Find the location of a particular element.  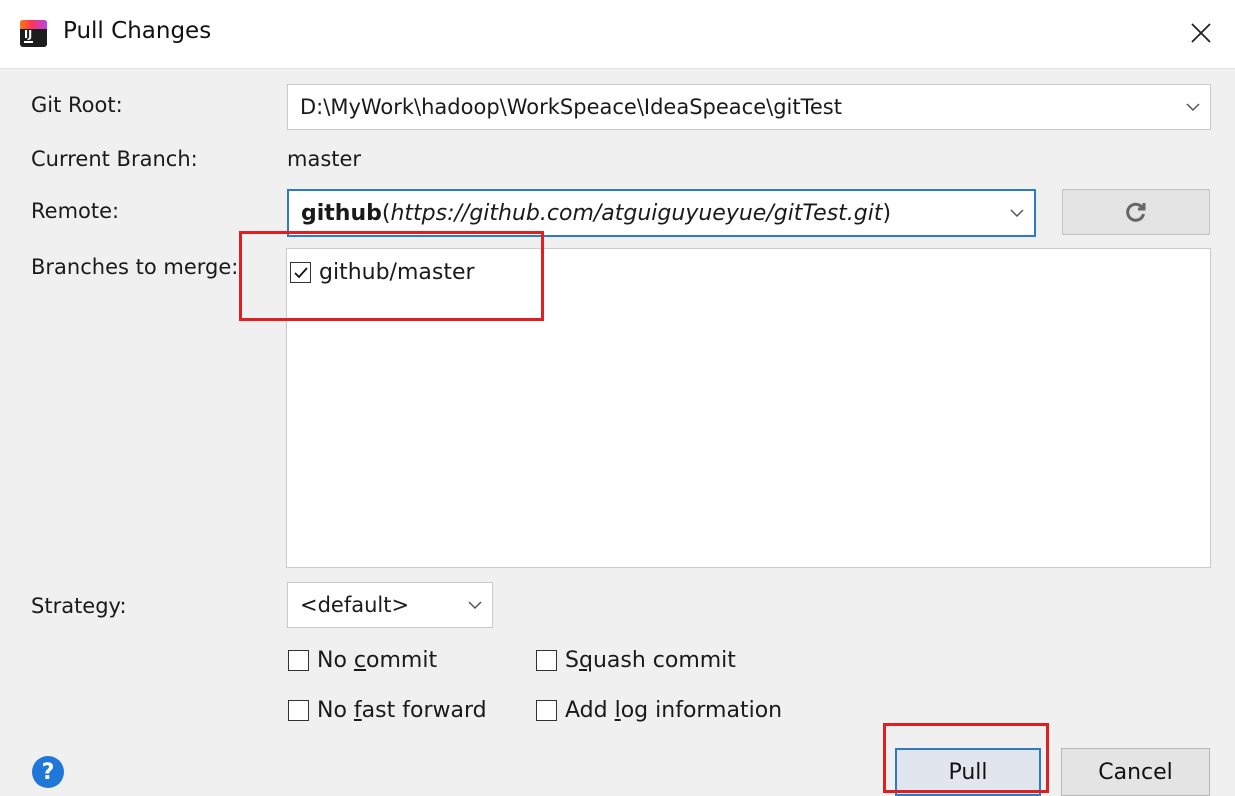

checkmark-icon is located at coordinates (300, 272).